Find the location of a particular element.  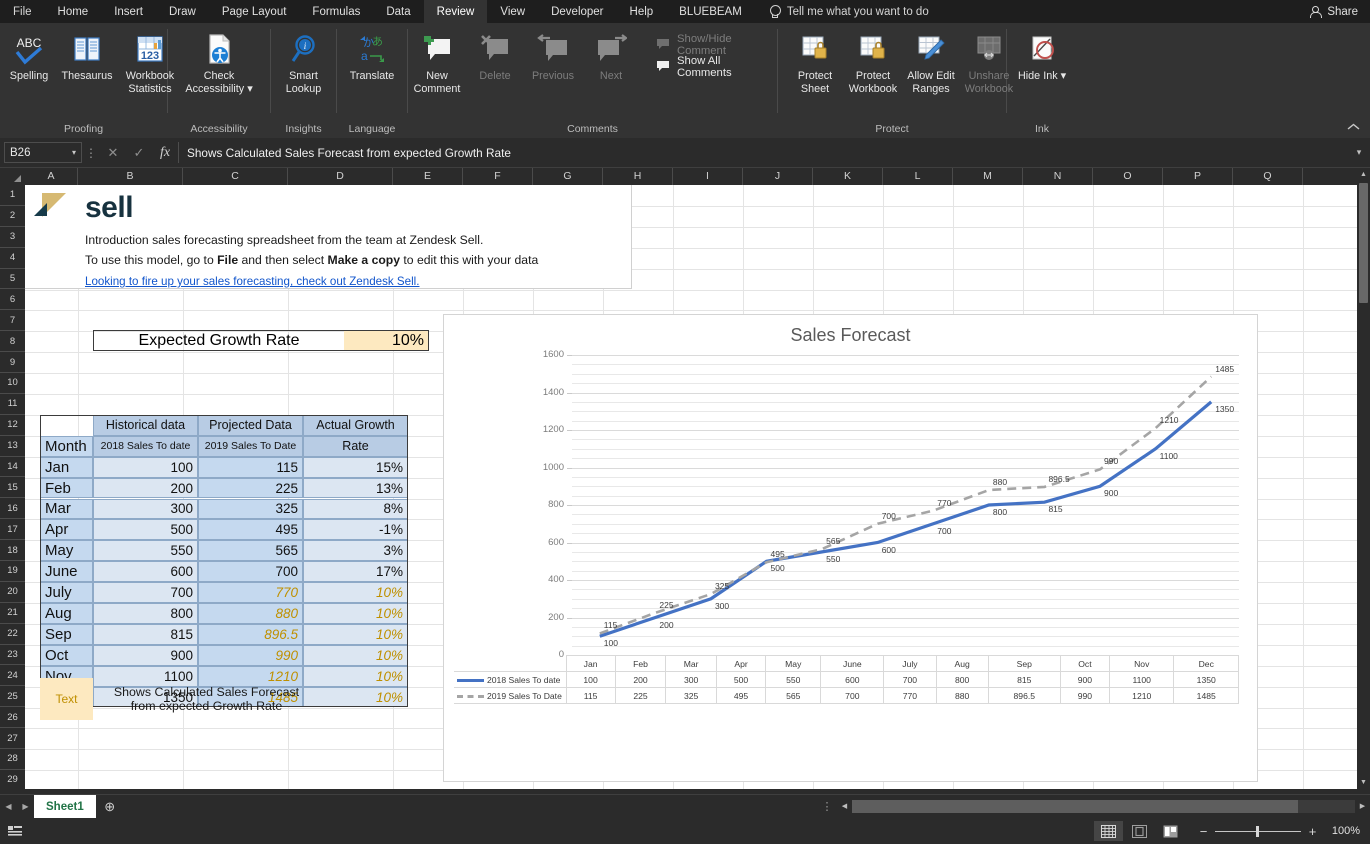

table-cell-historical: 900 is located at coordinates (145, 655).